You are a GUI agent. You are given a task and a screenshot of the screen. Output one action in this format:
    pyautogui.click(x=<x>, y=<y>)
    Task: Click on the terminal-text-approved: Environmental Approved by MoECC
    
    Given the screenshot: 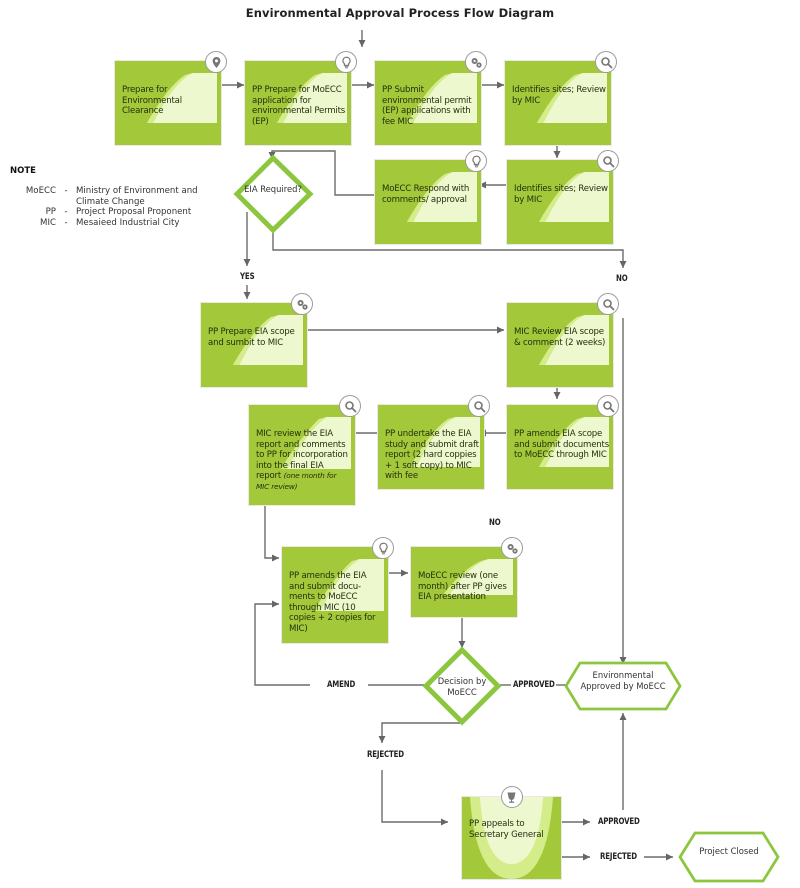 What is the action you would take?
    pyautogui.click(x=623, y=680)
    